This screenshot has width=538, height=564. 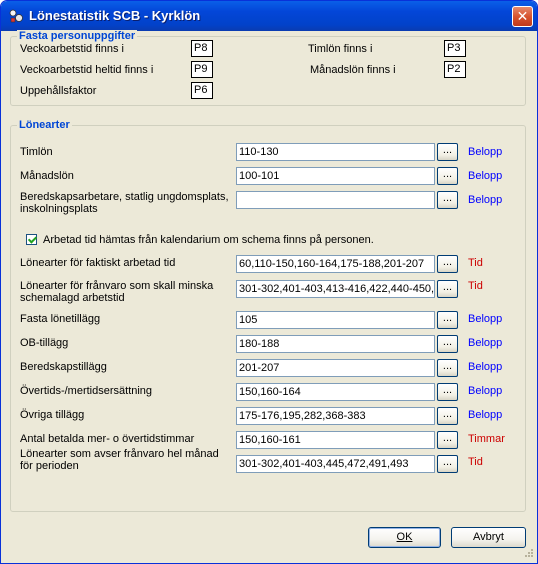 What do you see at coordinates (335, 289) in the screenshot?
I see `franvaro-schema-input: 301-302,401-403,413-416,422,440-450,4` at bounding box center [335, 289].